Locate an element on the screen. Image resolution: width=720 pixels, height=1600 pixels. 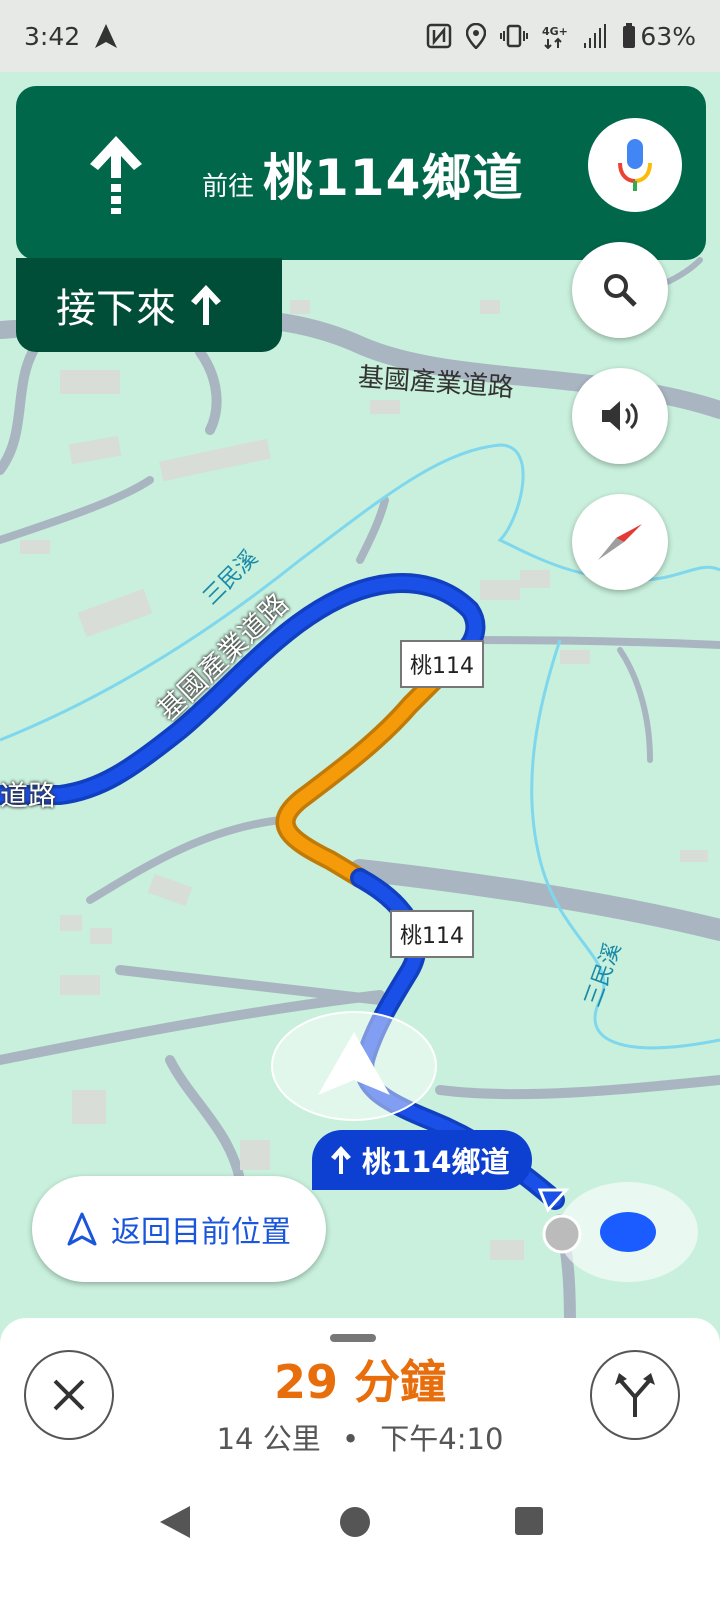
nfc-icon is located at coordinates (439, 36).